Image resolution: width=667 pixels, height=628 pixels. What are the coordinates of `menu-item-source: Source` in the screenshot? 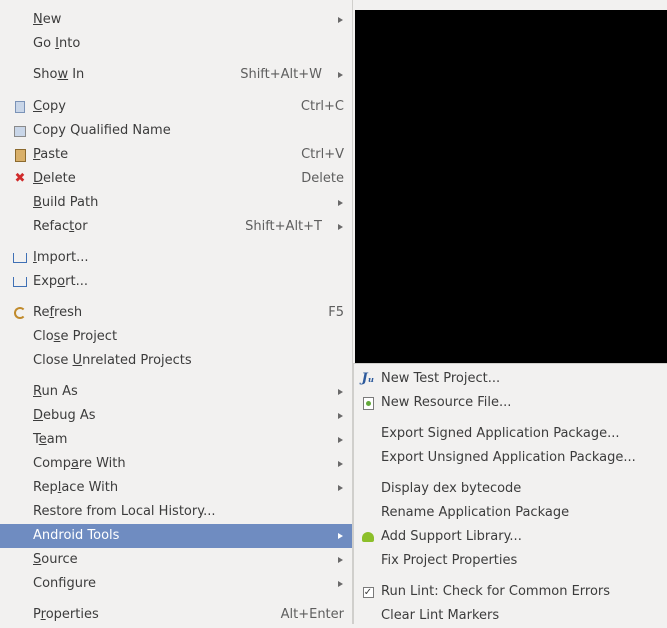 It's located at (176, 560).